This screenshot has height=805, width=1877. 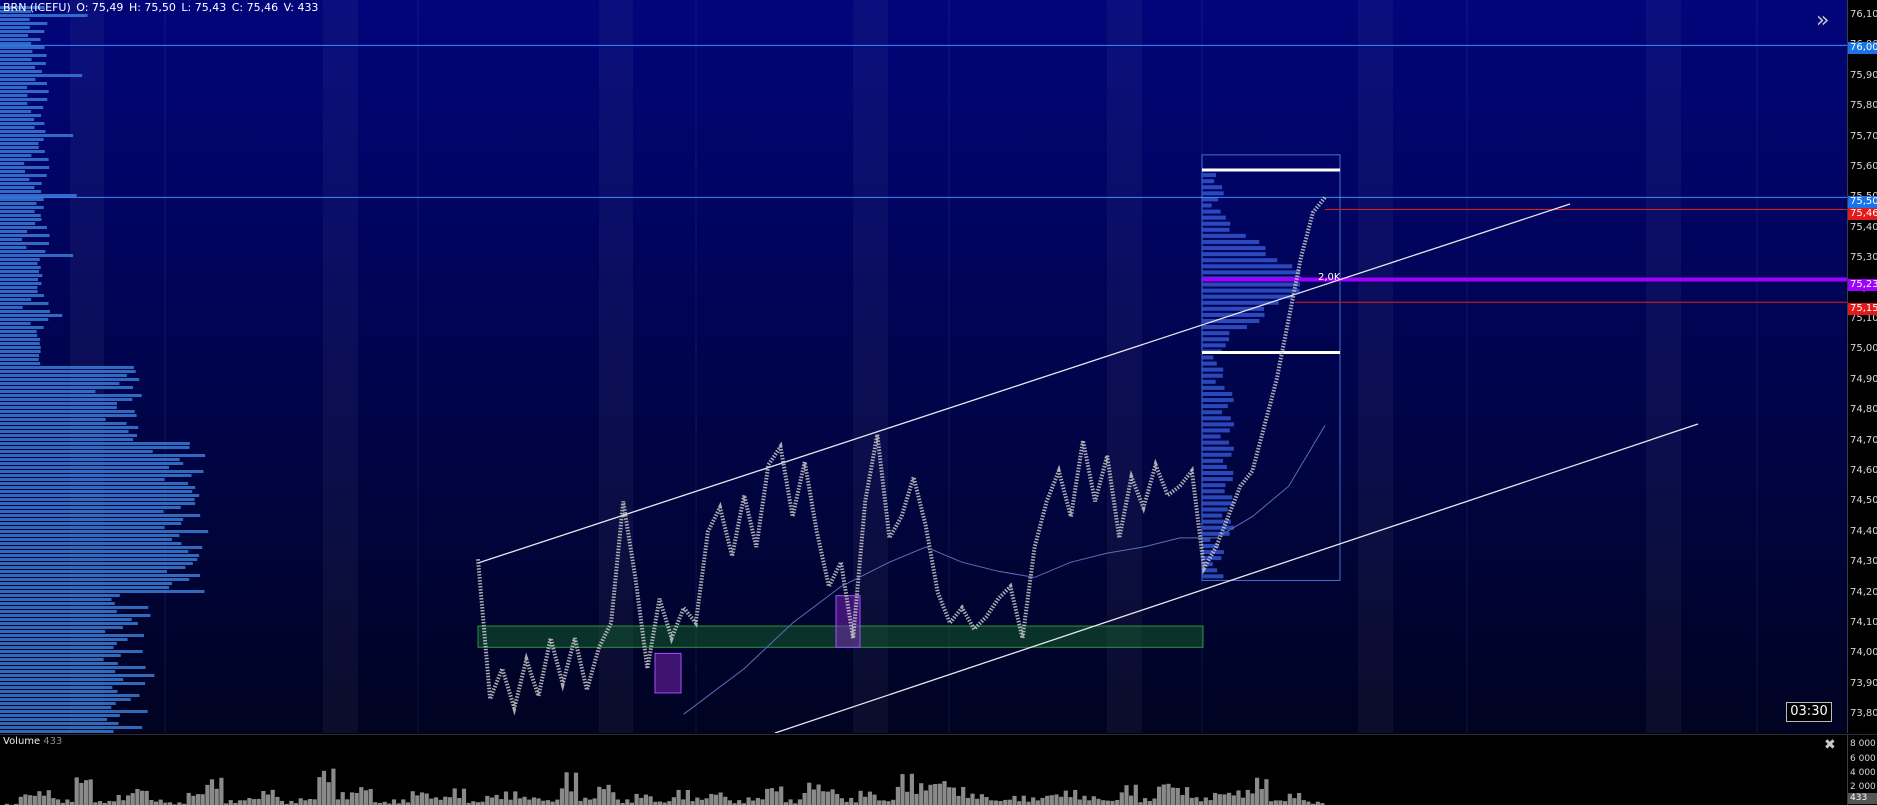 I want to click on price-tag-last: 75,46, so click(x=1862, y=214).